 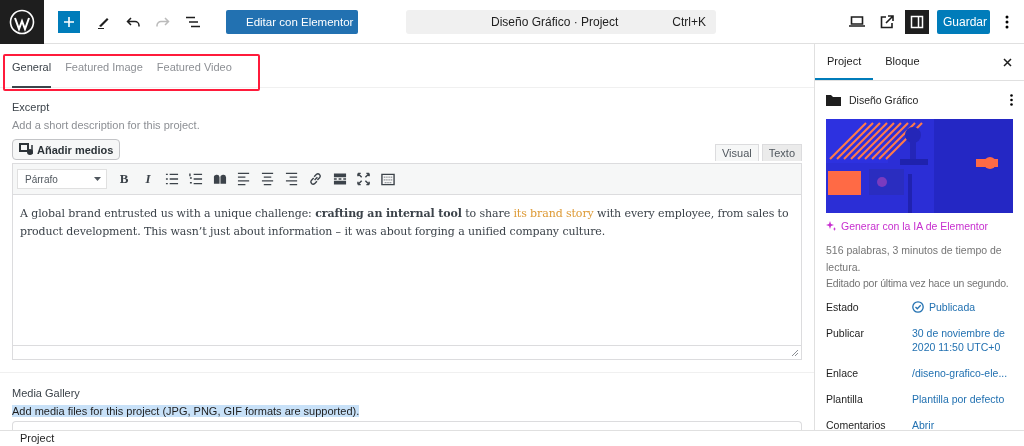 What do you see at coordinates (62, 179) in the screenshot?
I see `format-select: Párrafo` at bounding box center [62, 179].